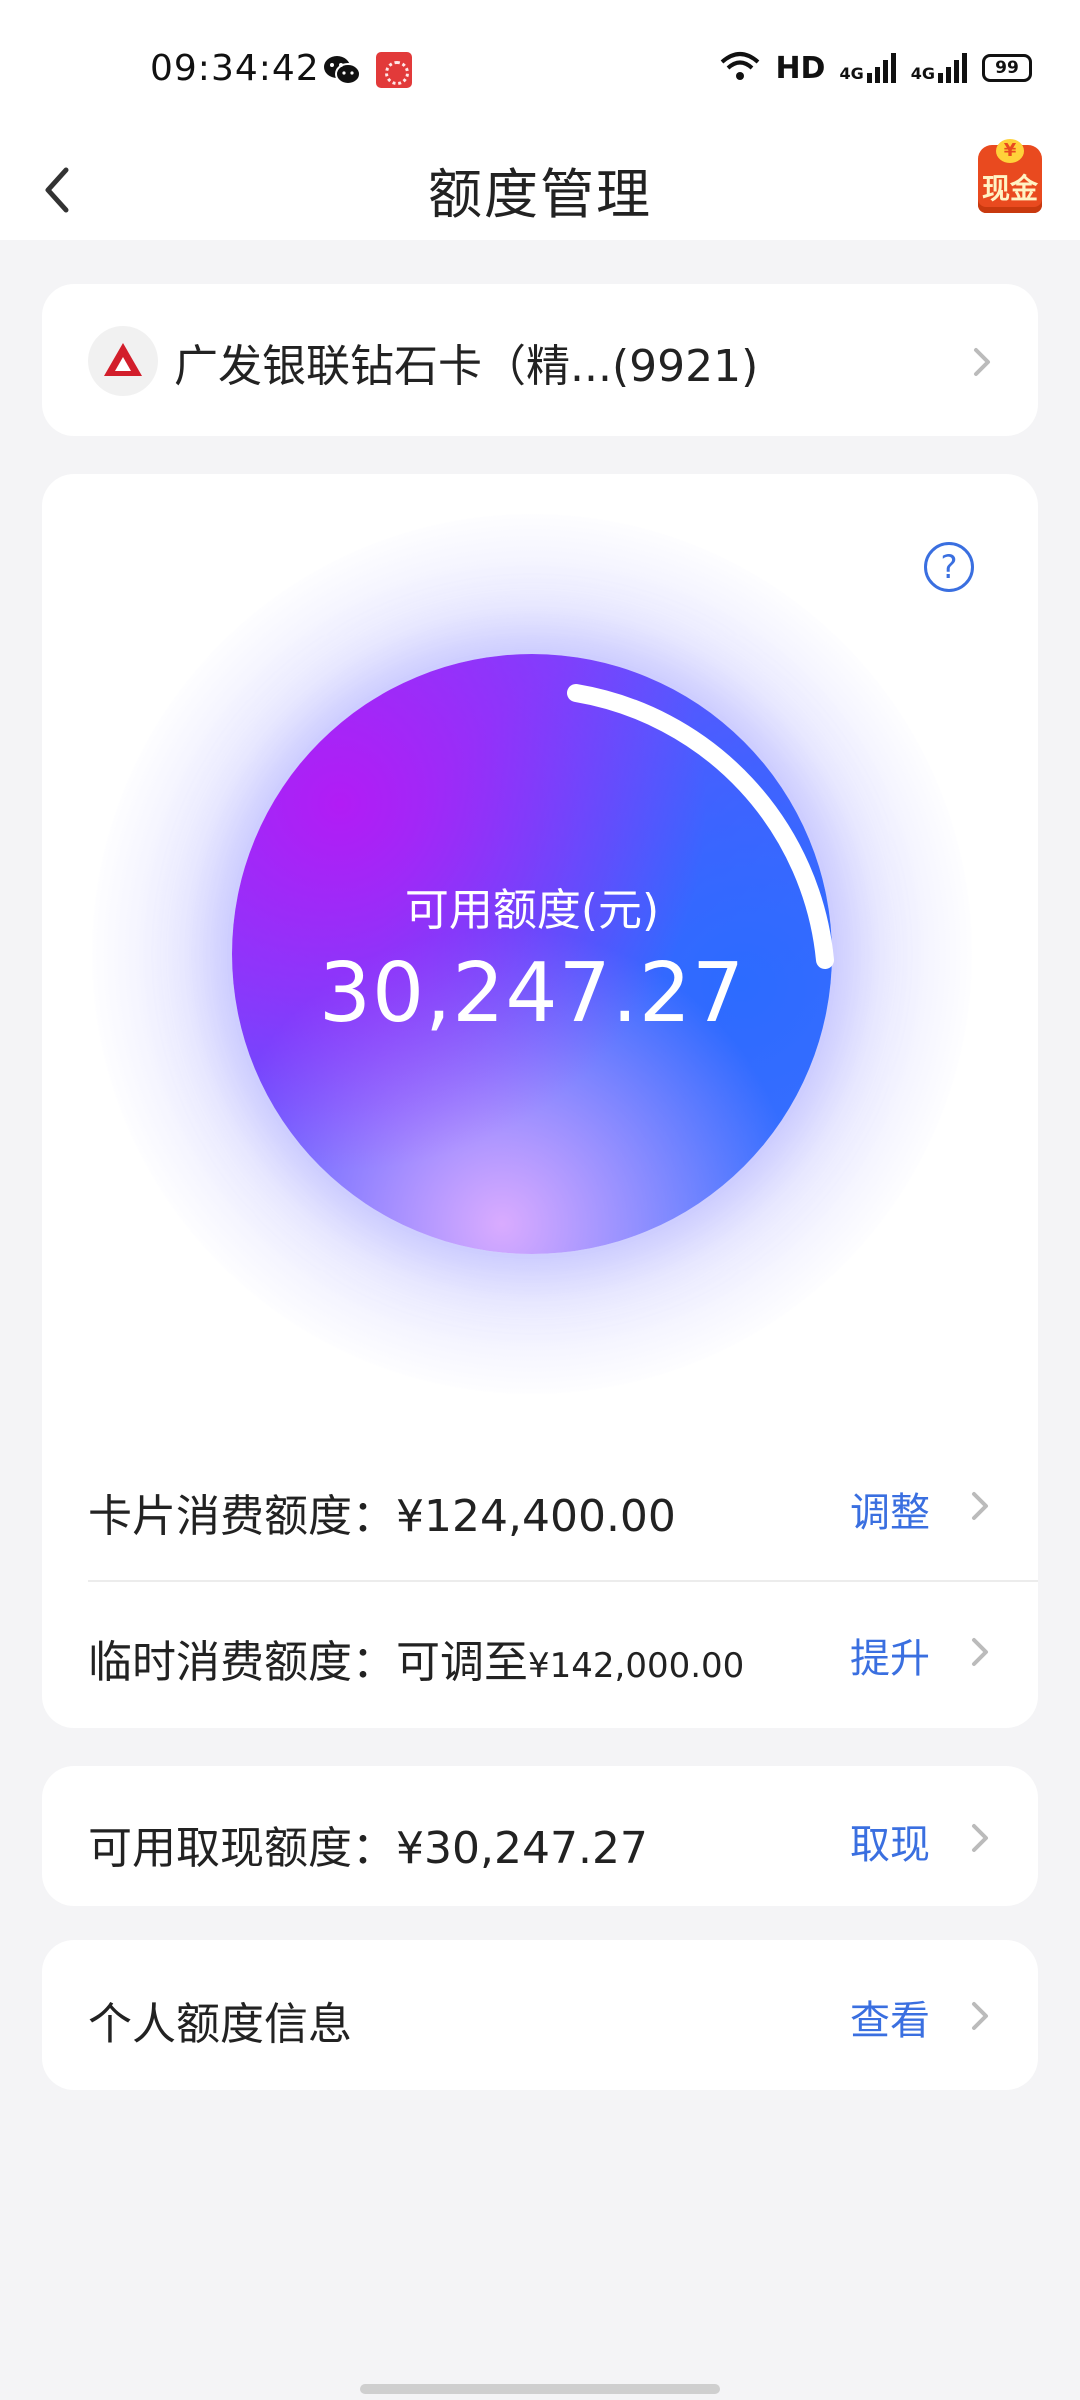 This screenshot has height=2400, width=1080. What do you see at coordinates (522, 1848) in the screenshot?
I see `cash-limit-value: ¥30,247.27` at bounding box center [522, 1848].